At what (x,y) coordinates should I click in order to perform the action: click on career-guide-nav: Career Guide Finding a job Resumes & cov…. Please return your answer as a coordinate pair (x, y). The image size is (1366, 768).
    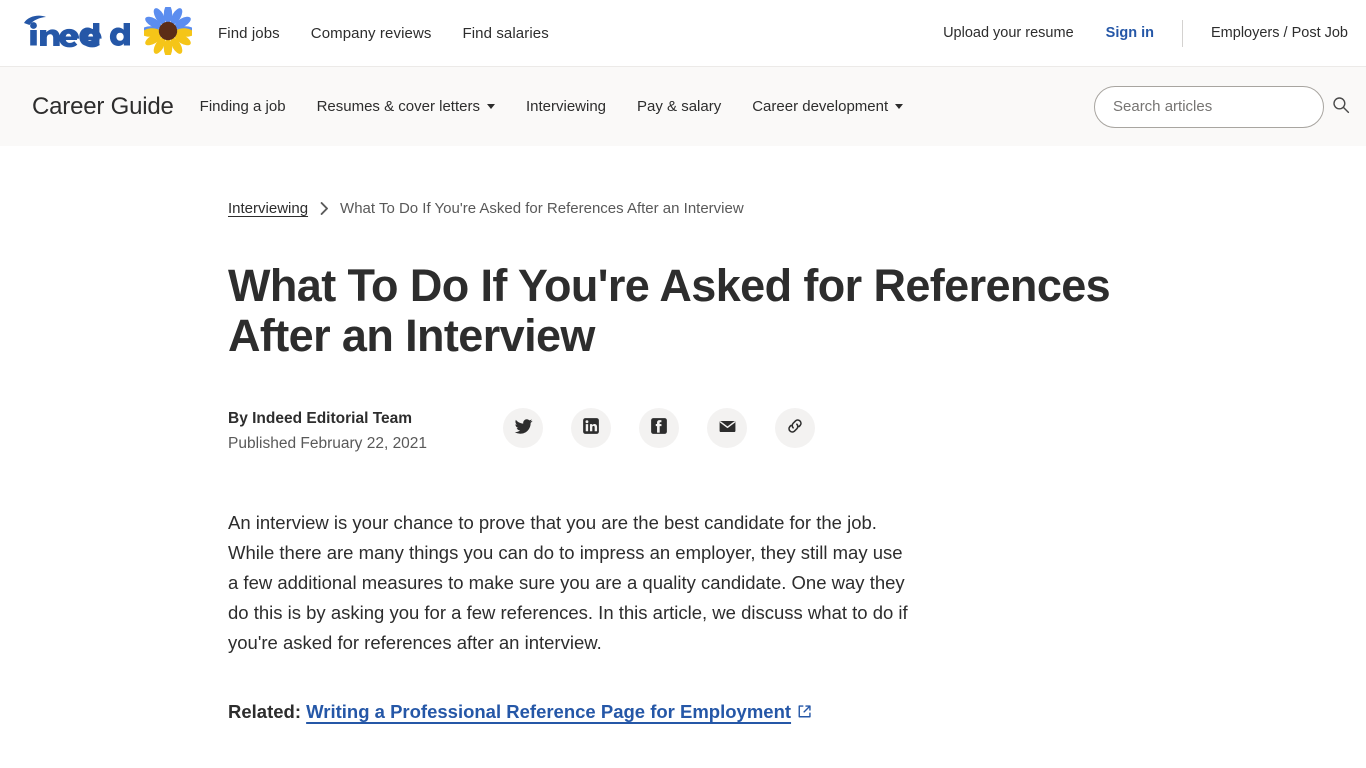
    Looking at the image, I should click on (683, 106).